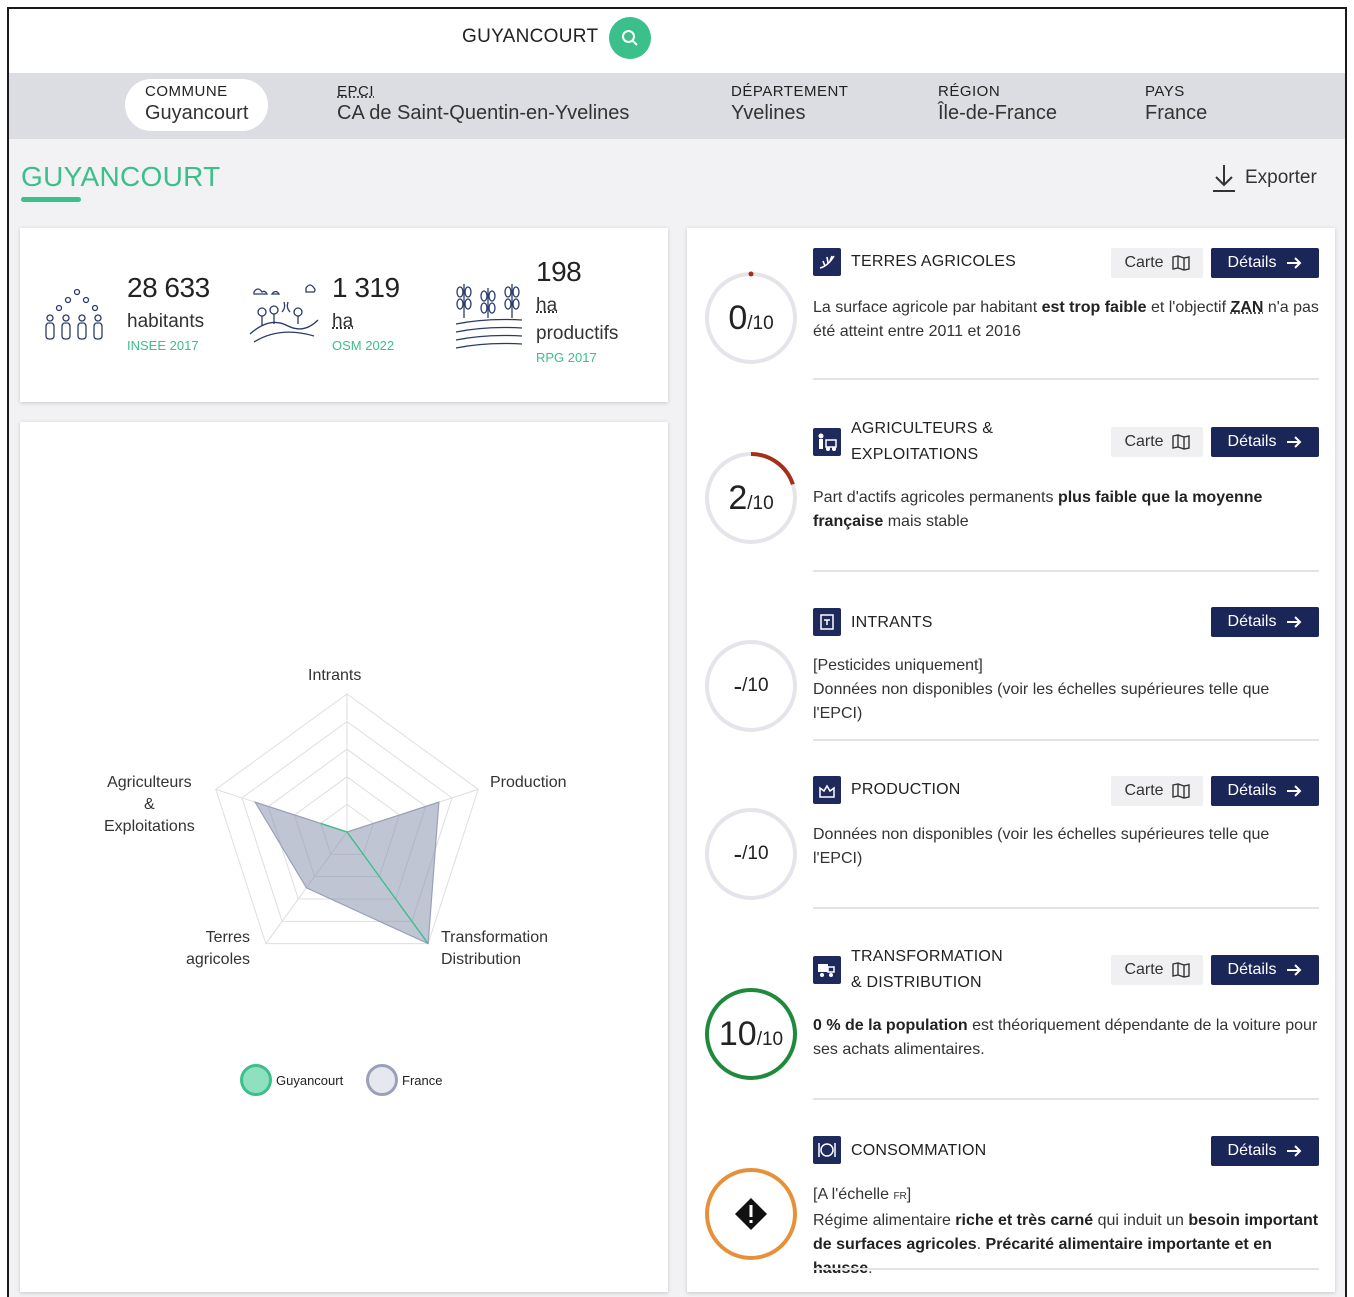 The height and width of the screenshot is (1297, 1354). I want to click on search-value: GUYANCOURT, so click(530, 37).